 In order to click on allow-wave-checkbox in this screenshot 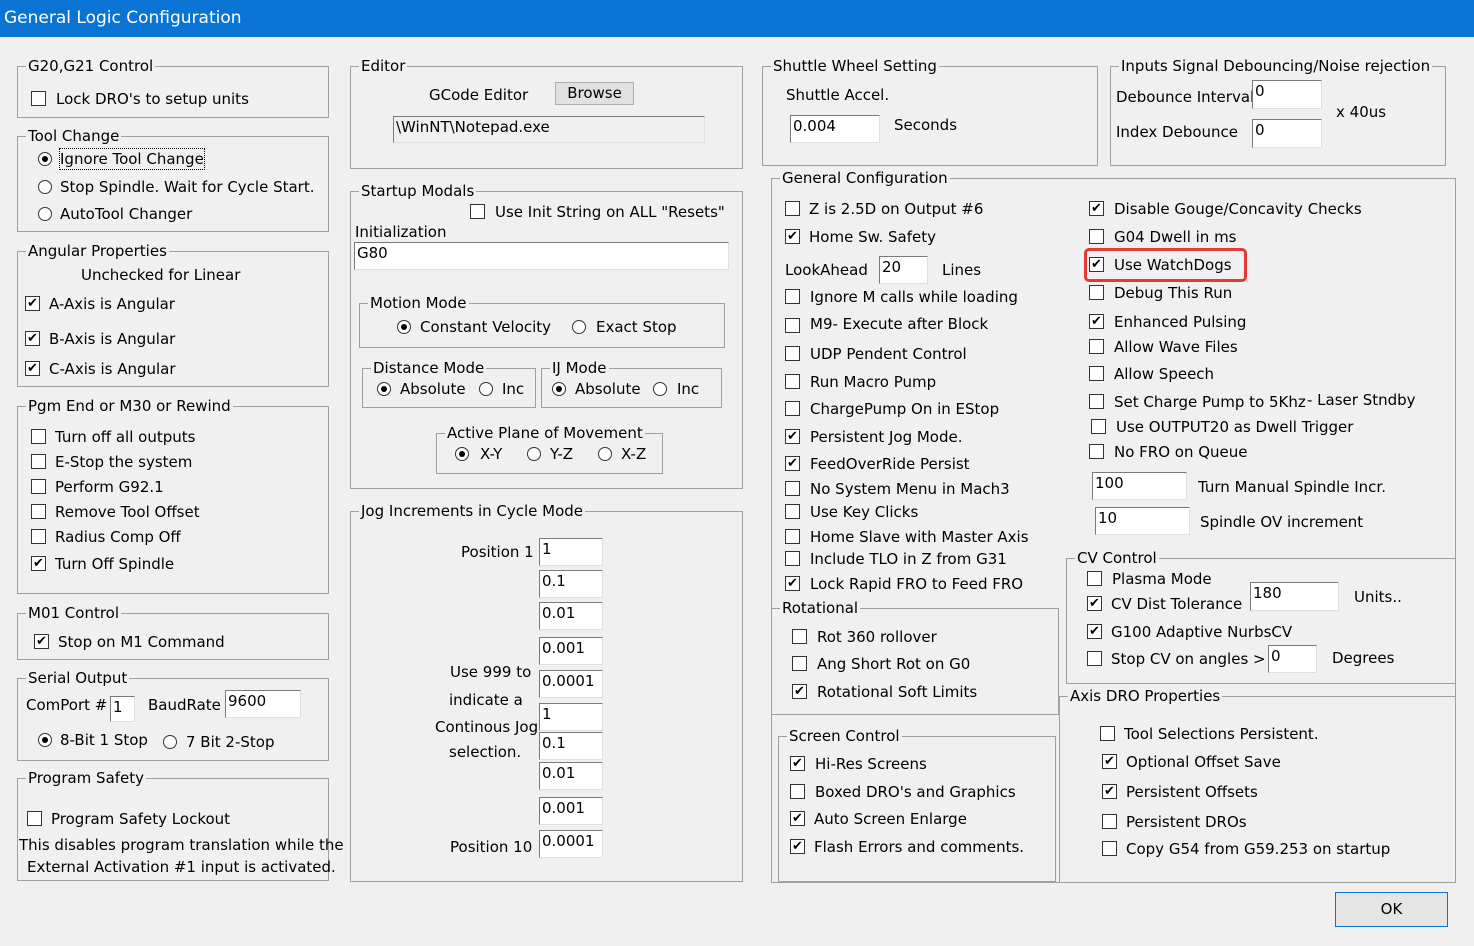, I will do `click(1096, 346)`.